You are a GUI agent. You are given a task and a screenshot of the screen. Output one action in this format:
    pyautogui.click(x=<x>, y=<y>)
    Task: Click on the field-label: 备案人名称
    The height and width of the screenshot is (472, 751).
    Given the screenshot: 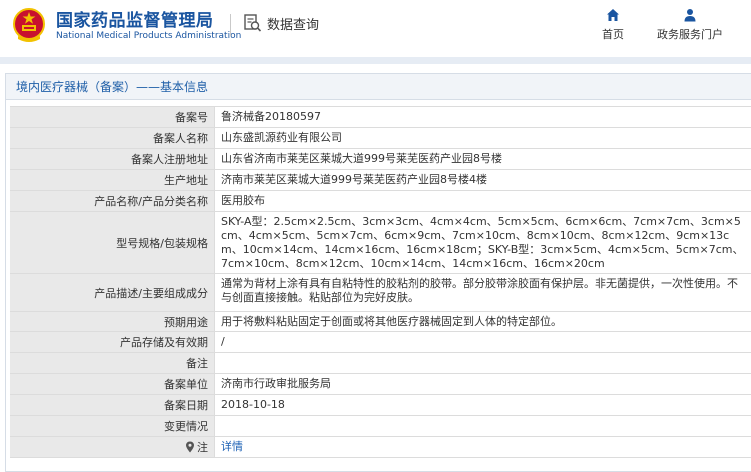 What is the action you would take?
    pyautogui.click(x=112, y=138)
    